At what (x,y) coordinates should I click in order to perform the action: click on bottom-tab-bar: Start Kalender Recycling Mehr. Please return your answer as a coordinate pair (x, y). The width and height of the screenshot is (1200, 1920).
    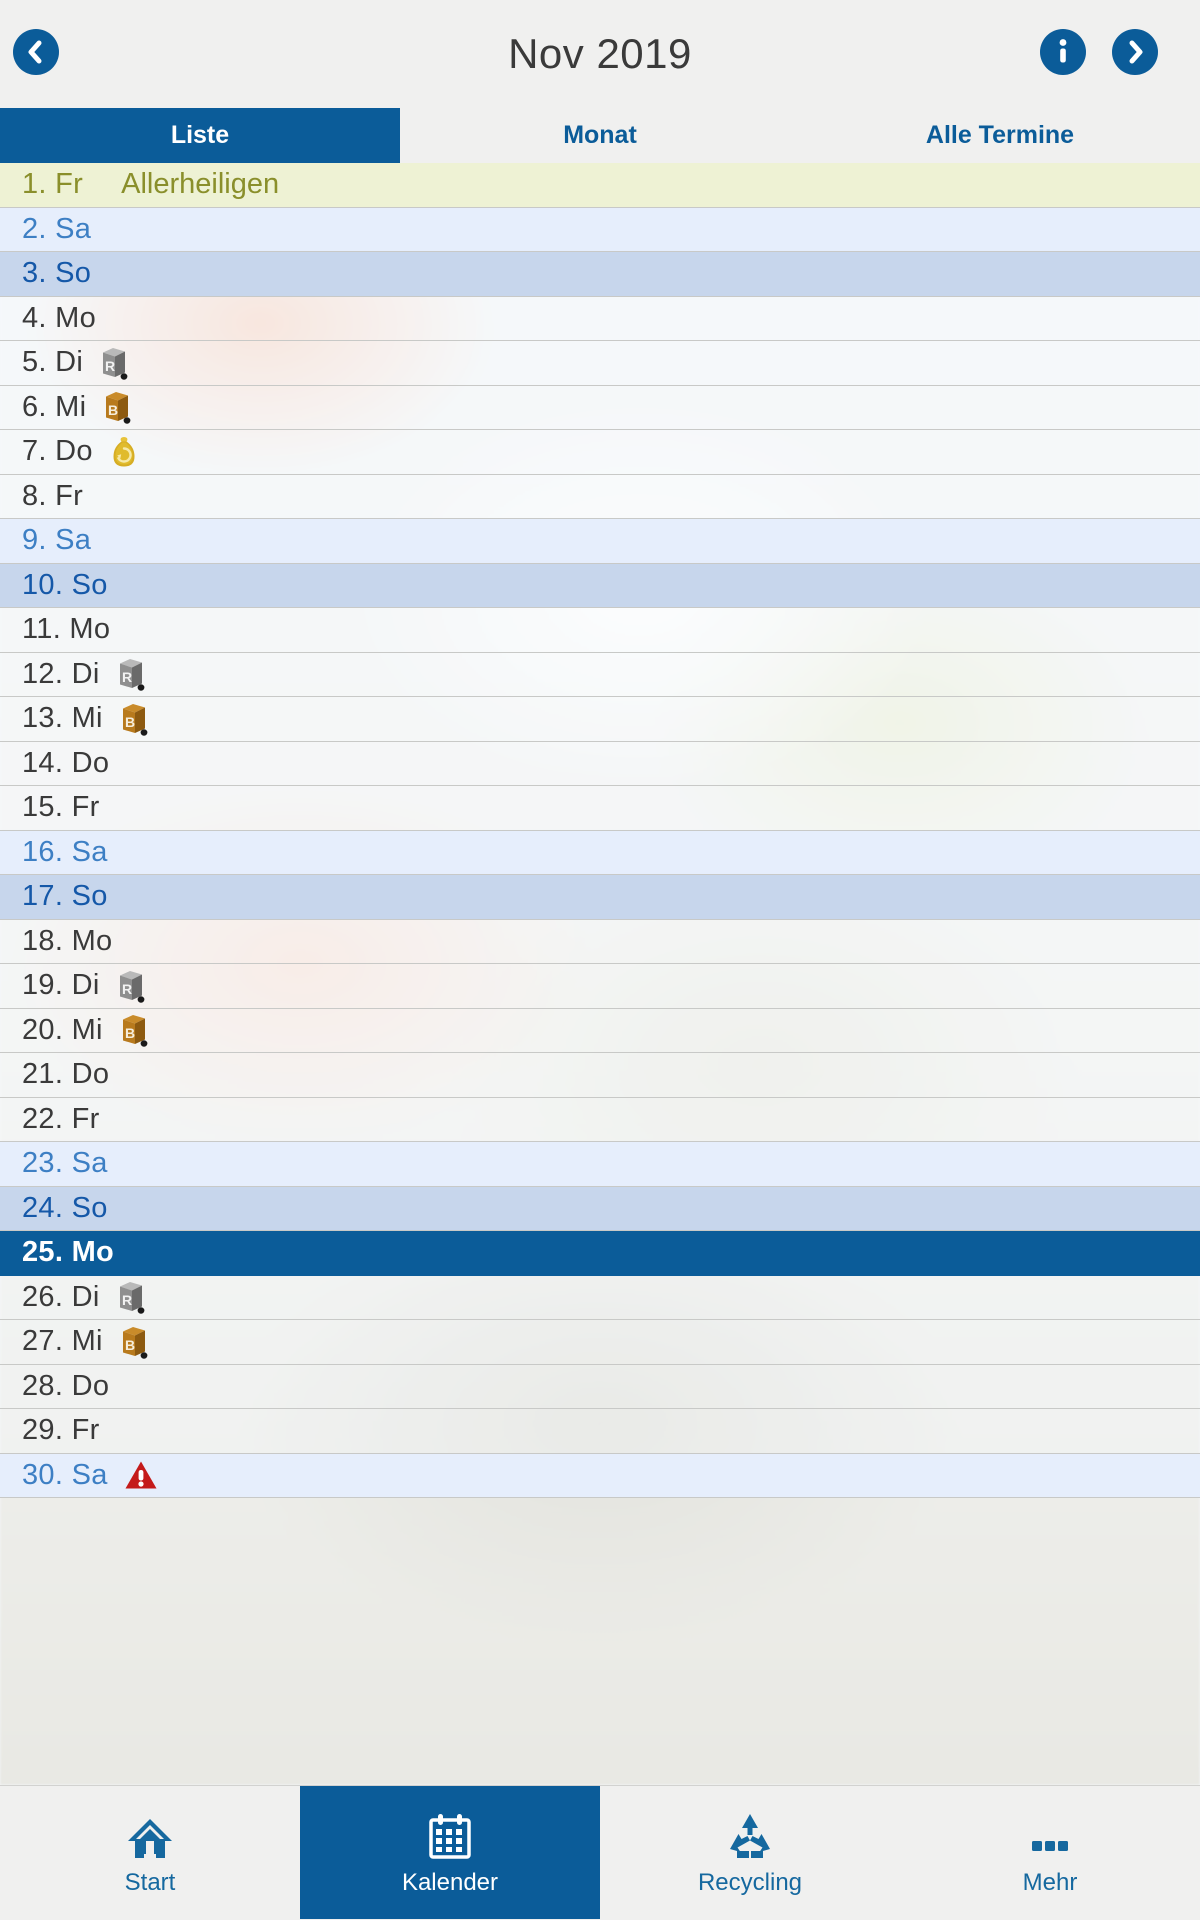
    Looking at the image, I should click on (600, 1852).